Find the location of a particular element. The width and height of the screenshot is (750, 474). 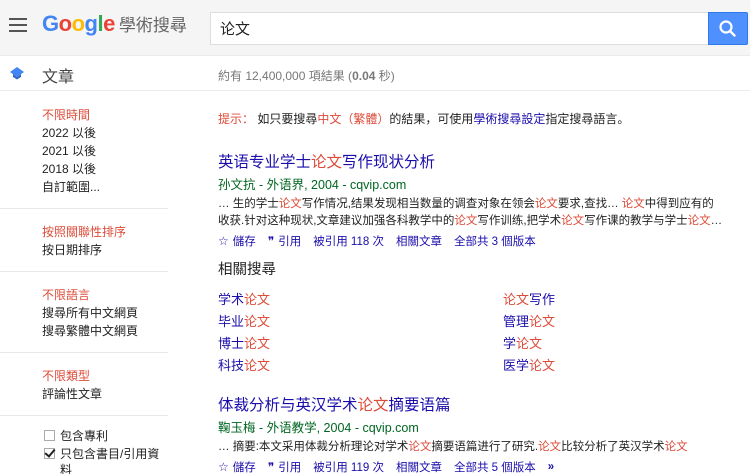

filter-any-language: 不限語言 is located at coordinates (105, 295).